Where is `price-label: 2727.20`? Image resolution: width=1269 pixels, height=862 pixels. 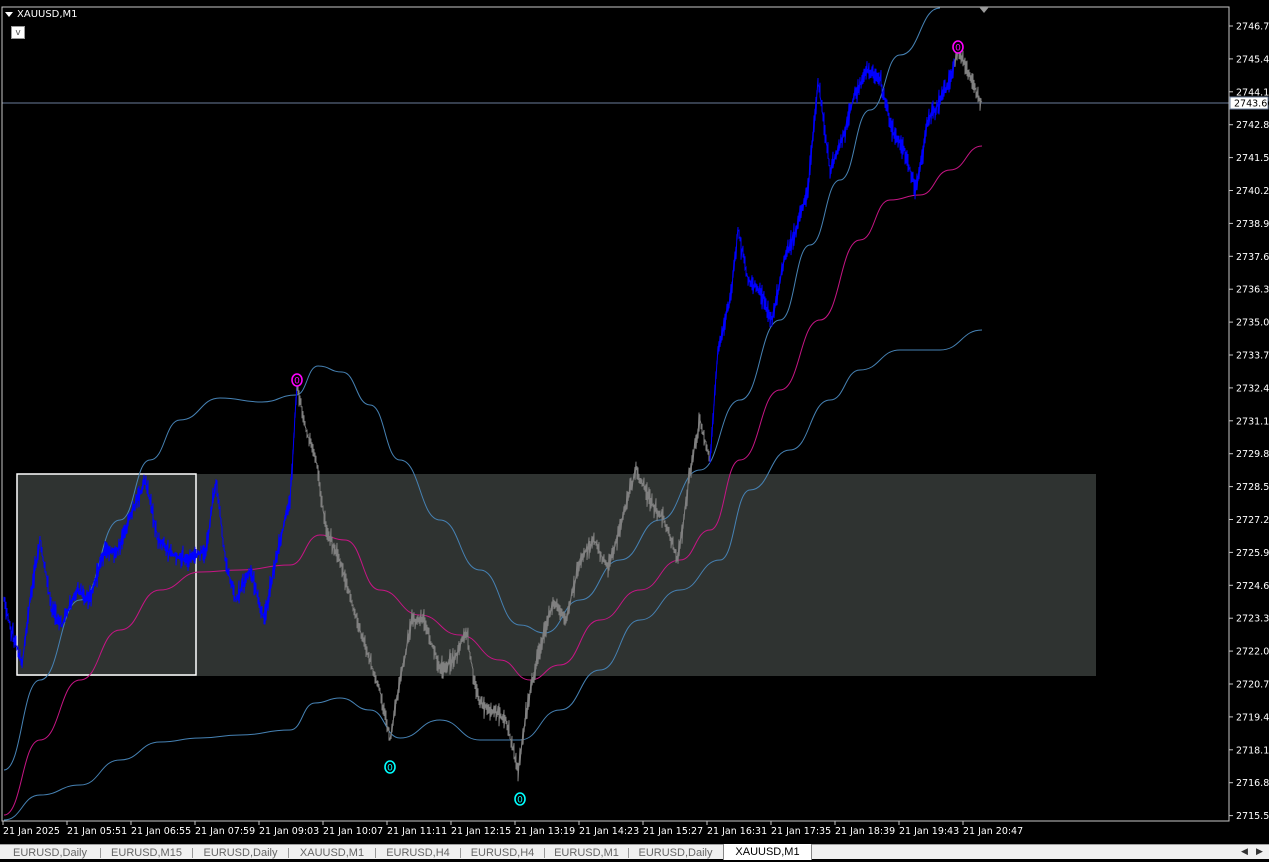 price-label: 2727.20 is located at coordinates (1252, 520).